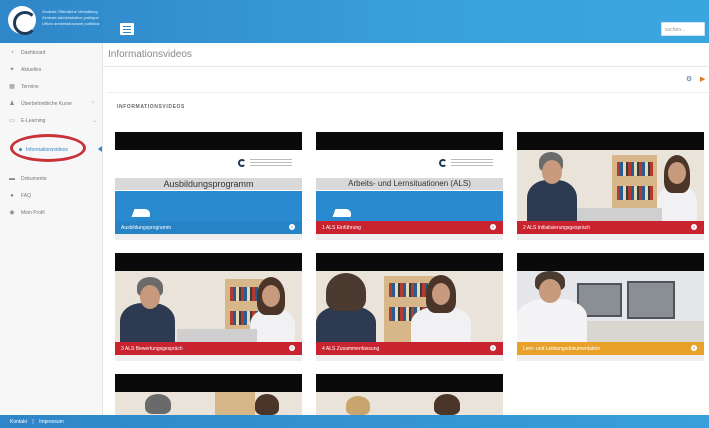  Describe the element at coordinates (33, 213) in the screenshot. I see `sidebar-item-label: Mein Profil` at that location.